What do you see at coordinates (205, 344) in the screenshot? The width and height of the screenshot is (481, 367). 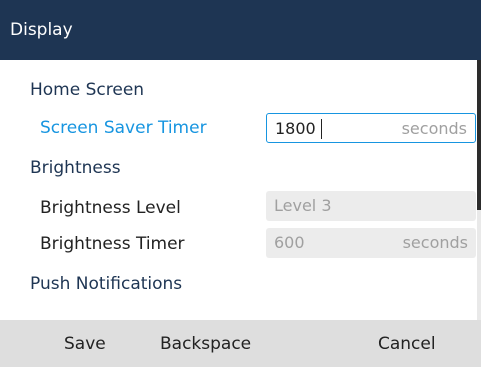 I see `backspace-softkey: Backspace` at bounding box center [205, 344].